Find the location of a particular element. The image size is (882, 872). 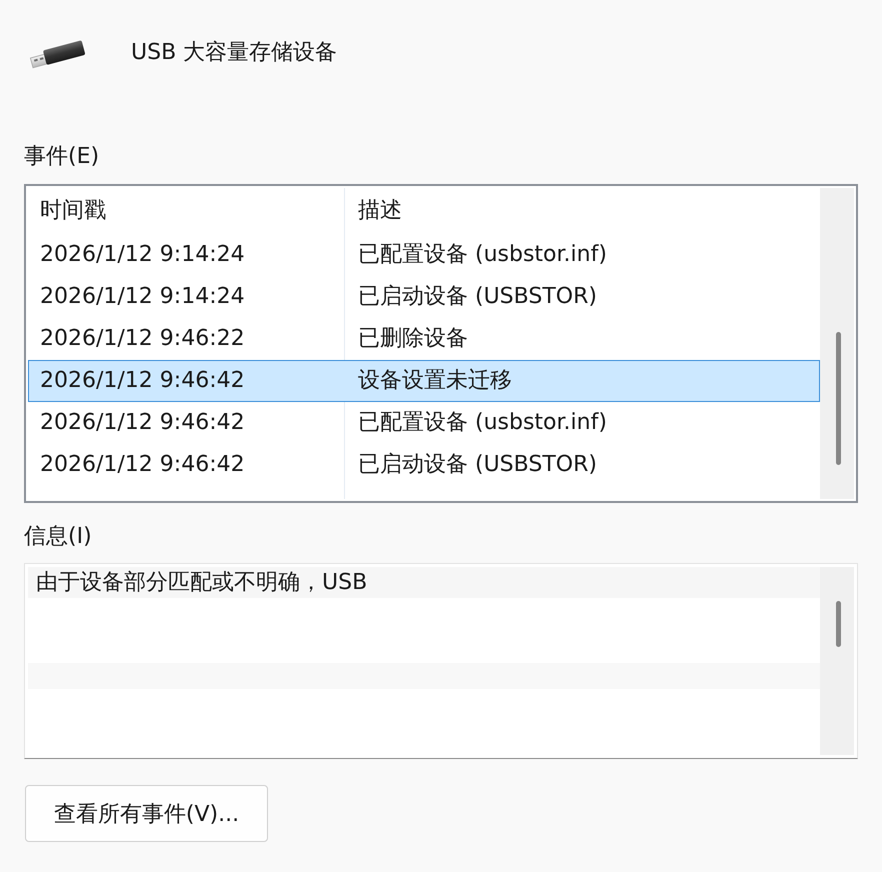

event-row: 2026/1/12 9:46:42 设备设置未迁移 is located at coordinates (424, 381).